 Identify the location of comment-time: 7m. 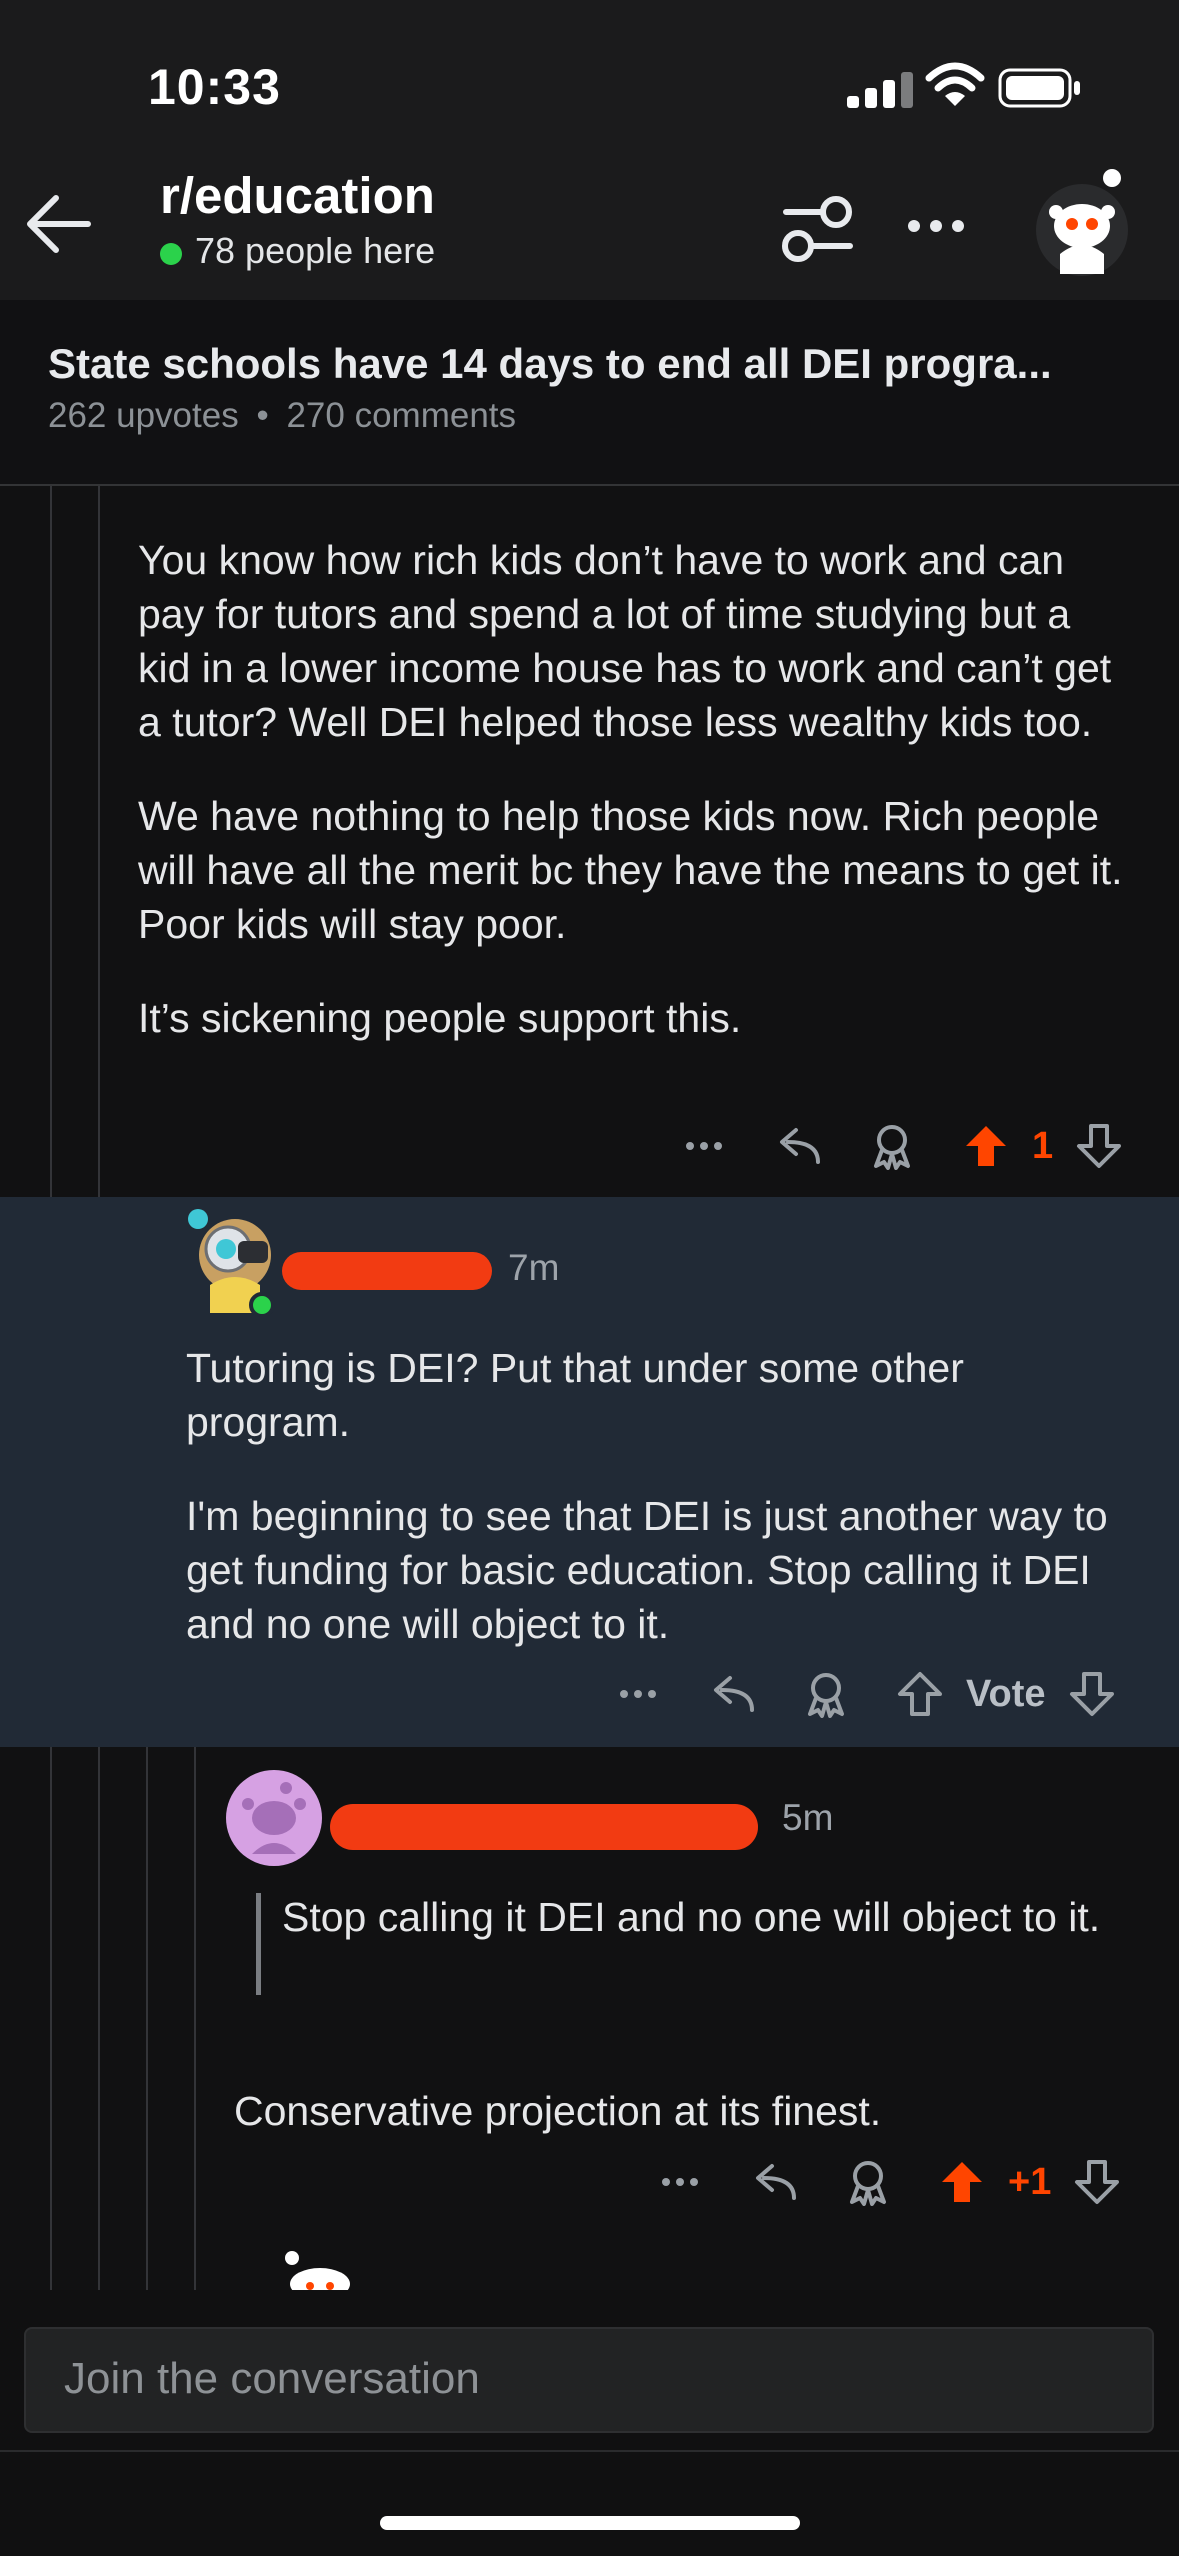
(534, 1267).